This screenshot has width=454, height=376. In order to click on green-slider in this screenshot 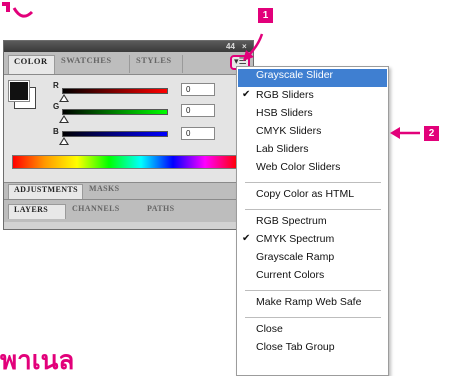, I will do `click(115, 112)`.